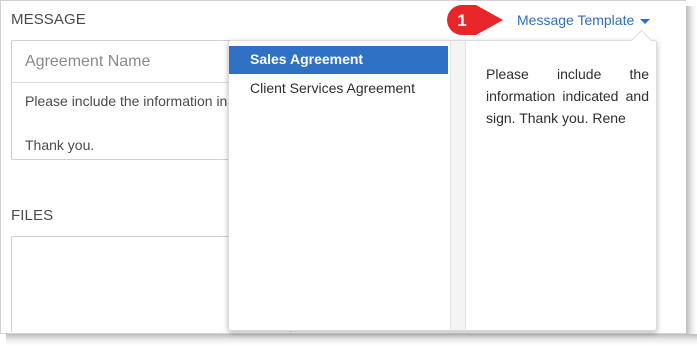  Describe the element at coordinates (126, 101) in the screenshot. I see `message-body-line1: Please include the information in` at that location.